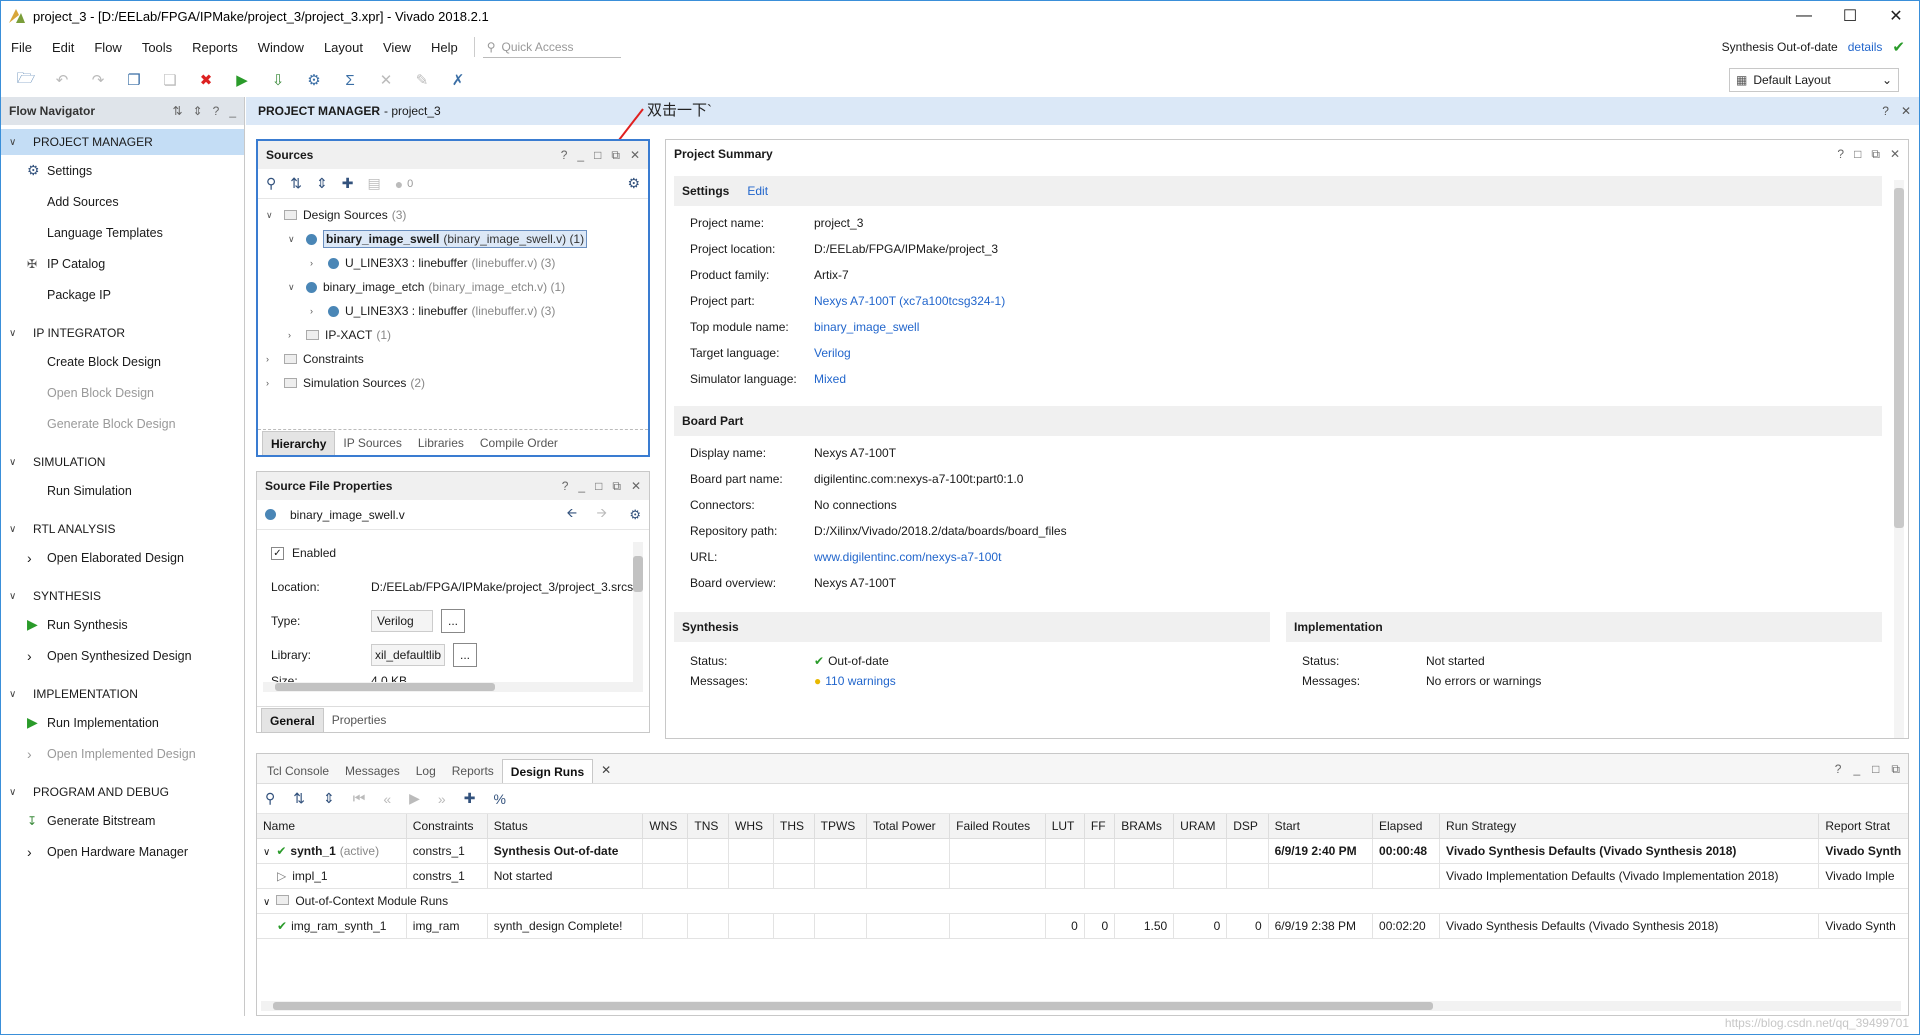 The width and height of the screenshot is (1920, 1035). What do you see at coordinates (1863, 826) in the screenshot?
I see `column-header-report-strat: Report Strat` at bounding box center [1863, 826].